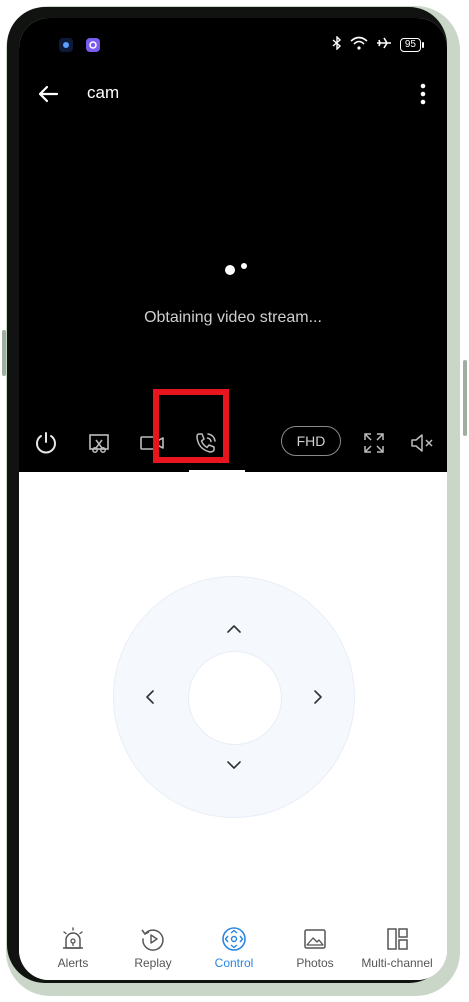 Image resolution: width=469 pixels, height=1002 pixels. What do you see at coordinates (99, 443) in the screenshot?
I see `screenshot-icon` at bounding box center [99, 443].